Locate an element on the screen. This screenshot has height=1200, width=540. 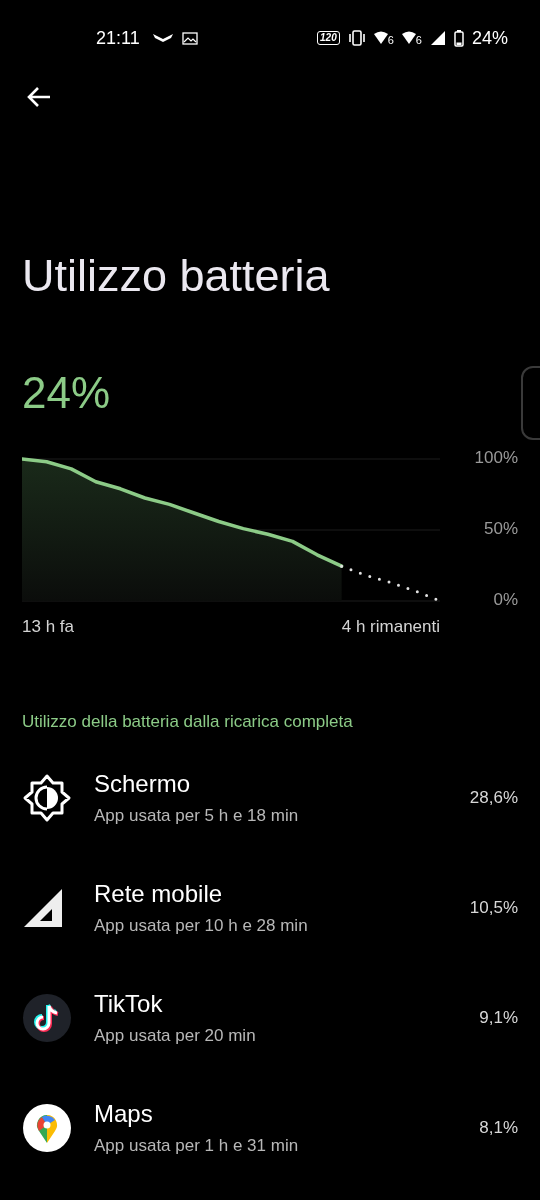
battery-level: 24% is located at coordinates (66, 393).